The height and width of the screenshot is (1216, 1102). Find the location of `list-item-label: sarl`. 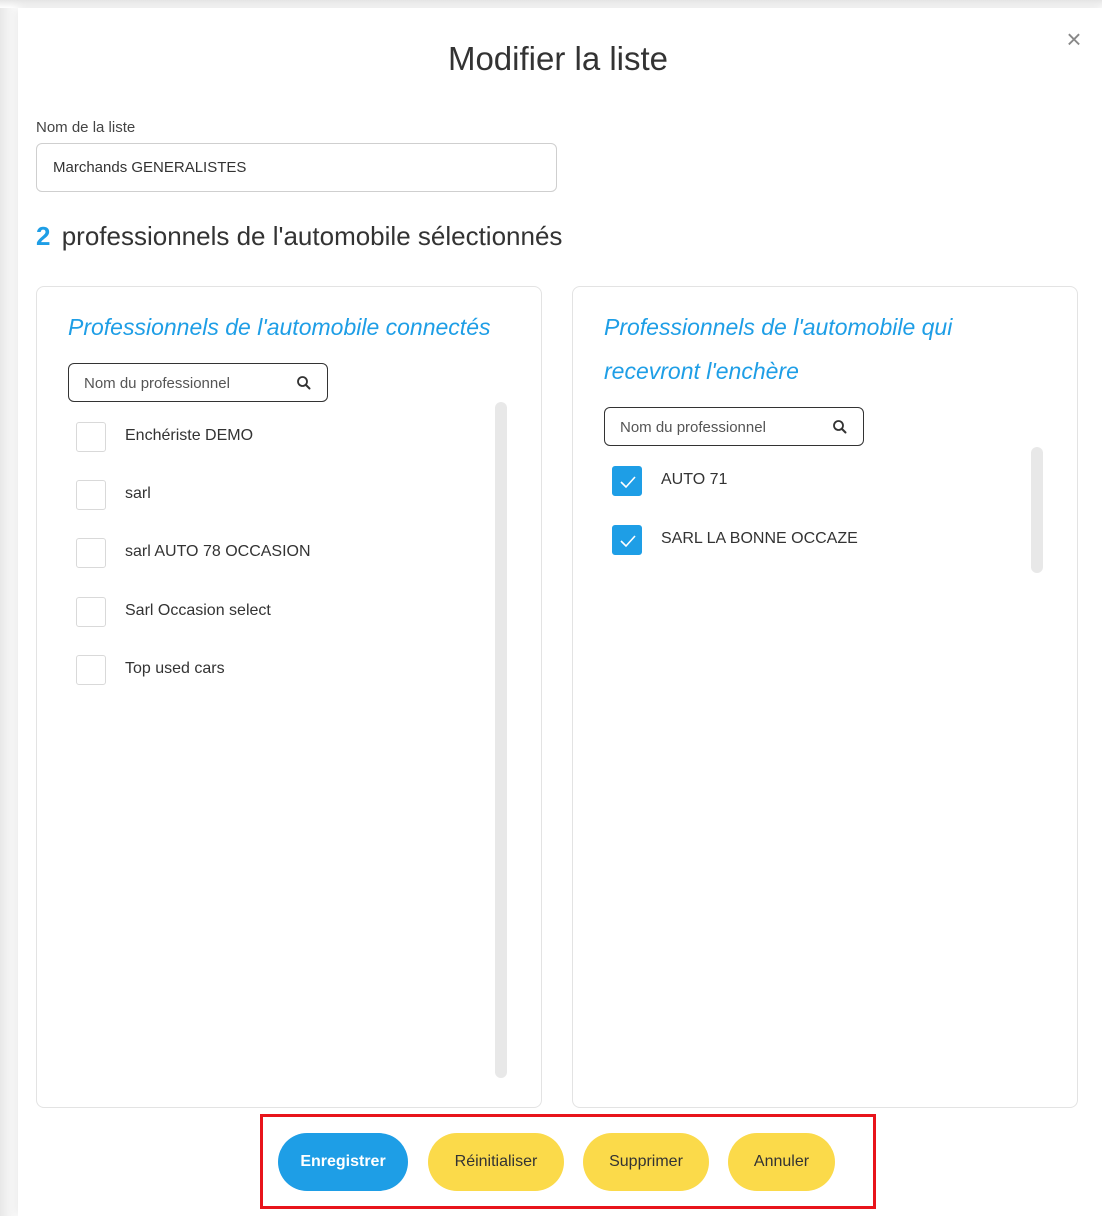

list-item-label: sarl is located at coordinates (138, 493).